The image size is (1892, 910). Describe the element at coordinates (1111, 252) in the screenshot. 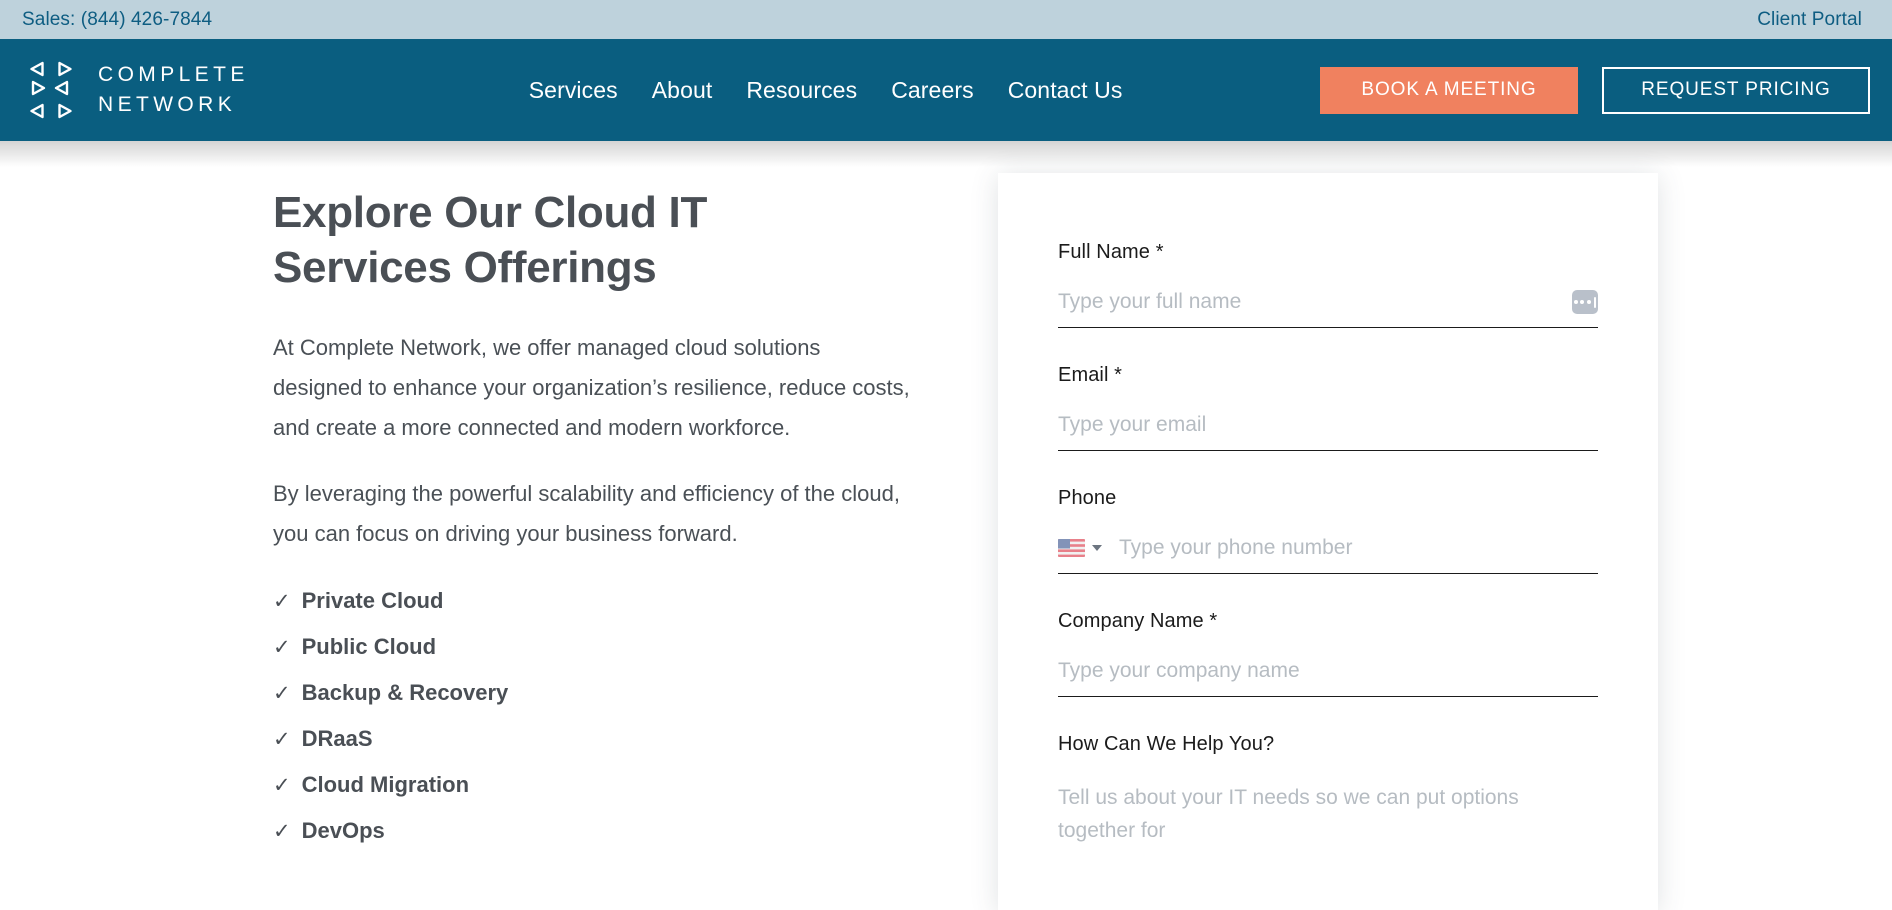

I see `full-name-label: Full Name *` at that location.